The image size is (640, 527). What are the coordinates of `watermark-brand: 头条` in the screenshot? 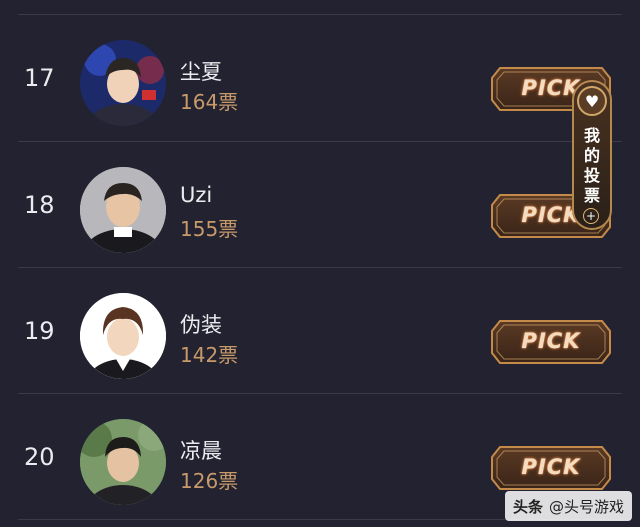 It's located at (527, 506).